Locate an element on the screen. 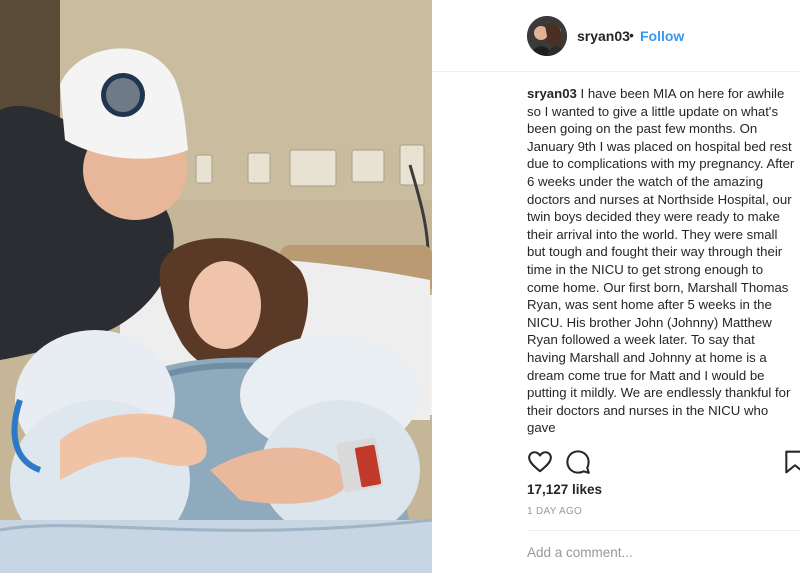 The width and height of the screenshot is (800, 573). heart-outline-icon is located at coordinates (540, 462).